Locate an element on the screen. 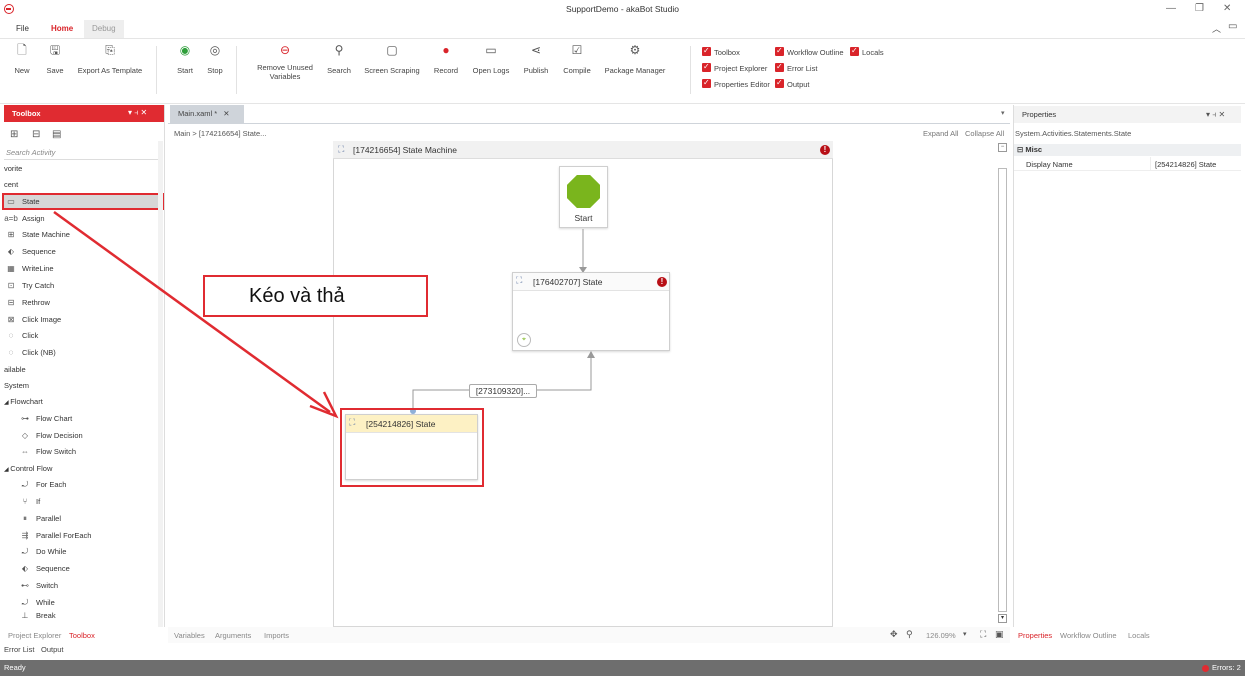 The height and width of the screenshot is (676, 1245). zoom-icon: ⚲ is located at coordinates (909, 634).